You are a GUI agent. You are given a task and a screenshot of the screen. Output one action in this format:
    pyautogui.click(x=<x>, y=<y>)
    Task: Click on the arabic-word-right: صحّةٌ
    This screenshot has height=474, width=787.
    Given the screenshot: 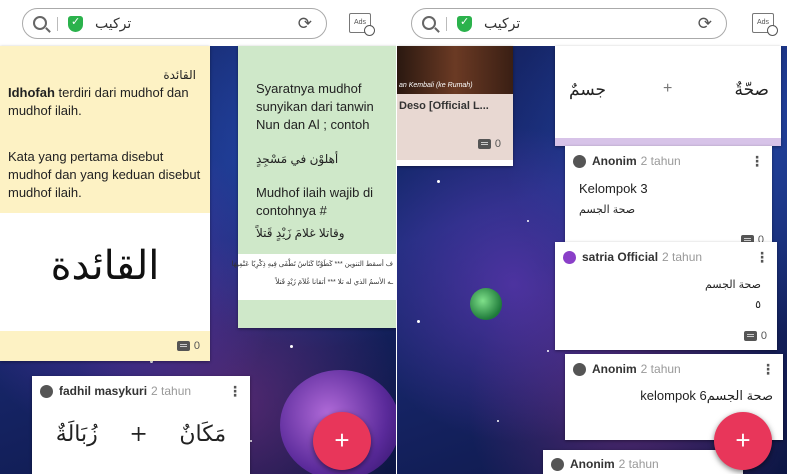 What is the action you would take?
    pyautogui.click(x=751, y=90)
    